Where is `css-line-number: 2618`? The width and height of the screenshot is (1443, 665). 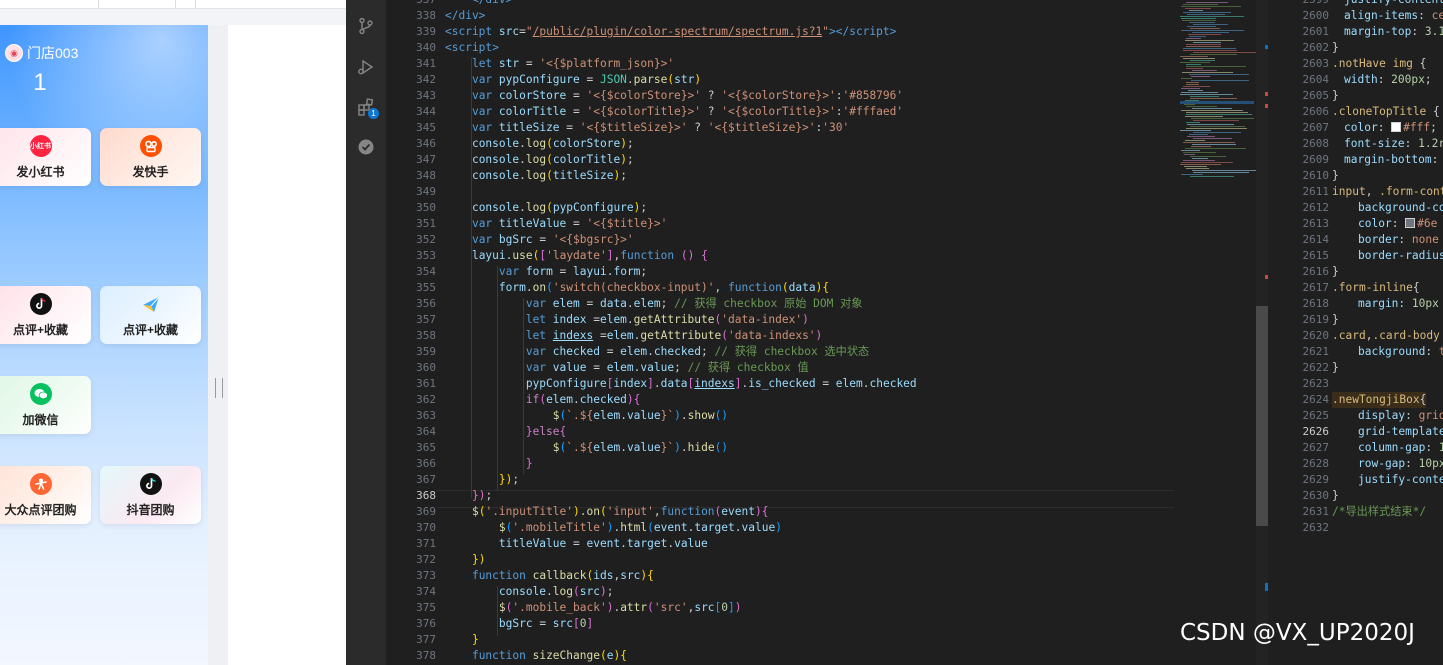 css-line-number: 2618 is located at coordinates (1316, 303).